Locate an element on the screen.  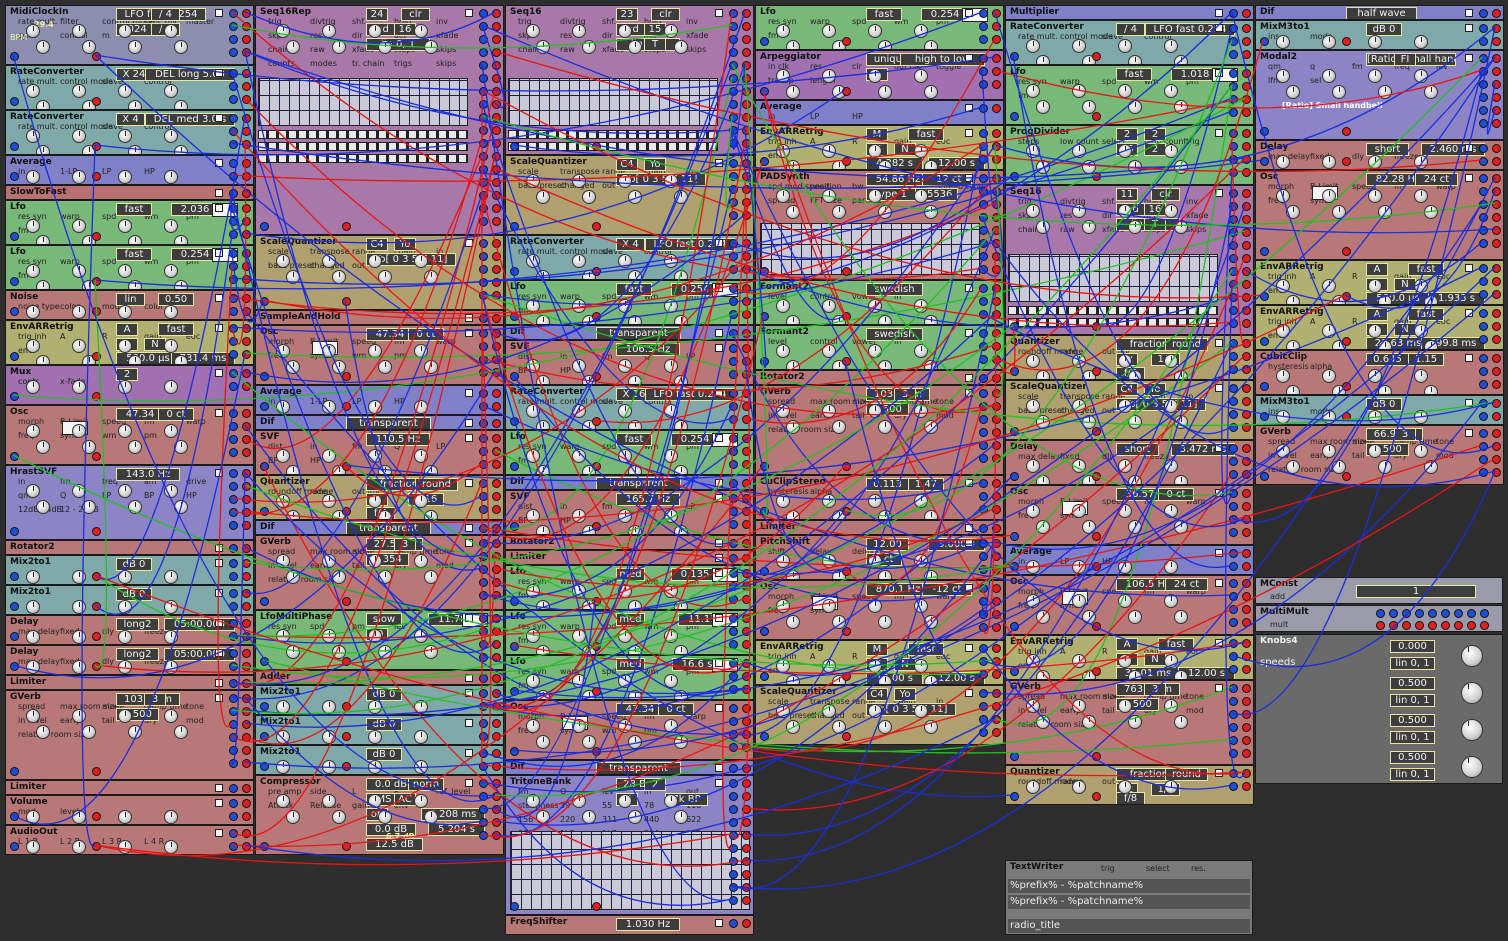
value-display: 12.00 is located at coordinates (887, 544).